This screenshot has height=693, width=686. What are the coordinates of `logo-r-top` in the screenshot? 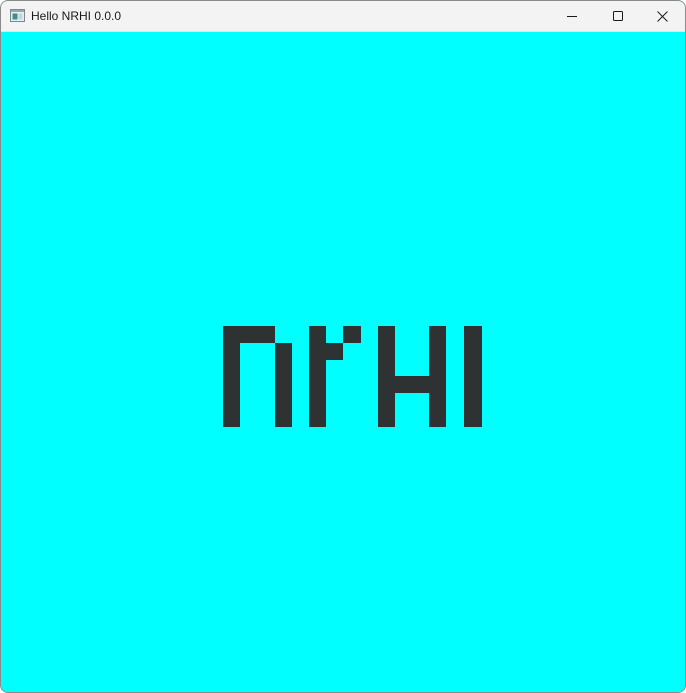 It's located at (352, 334).